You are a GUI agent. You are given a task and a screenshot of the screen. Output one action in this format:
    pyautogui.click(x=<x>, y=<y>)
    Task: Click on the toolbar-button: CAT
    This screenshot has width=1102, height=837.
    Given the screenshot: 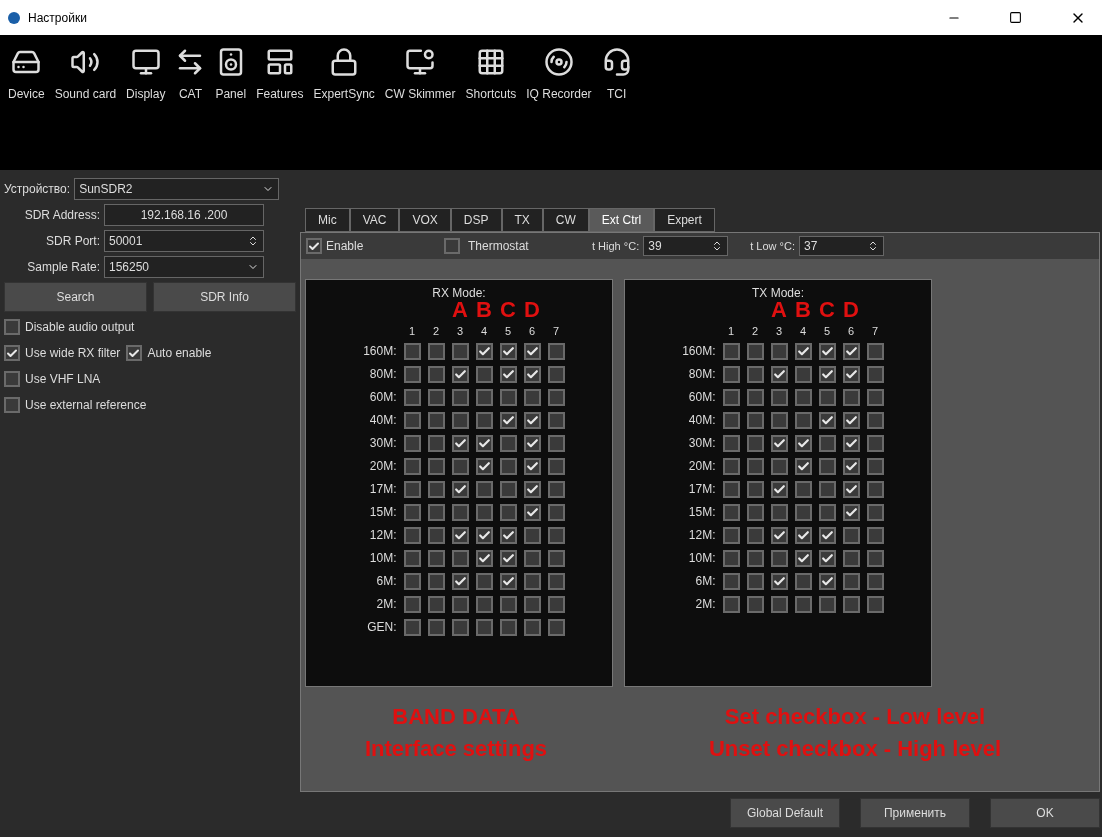 What is the action you would take?
    pyautogui.click(x=190, y=75)
    